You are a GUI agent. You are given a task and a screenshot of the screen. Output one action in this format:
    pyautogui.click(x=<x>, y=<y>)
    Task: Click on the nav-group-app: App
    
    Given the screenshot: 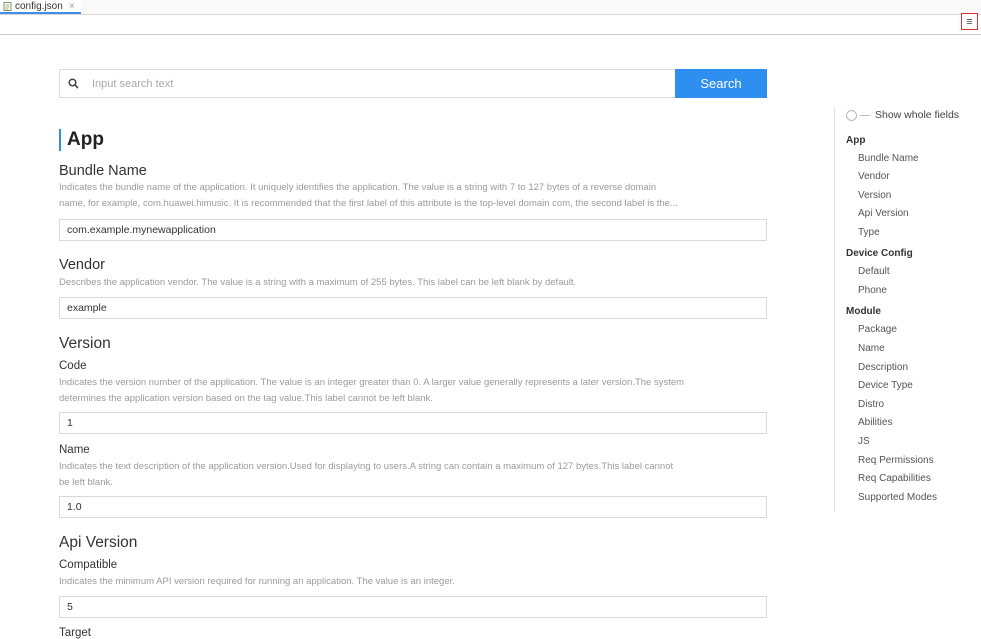 What is the action you would take?
    pyautogui.click(x=855, y=140)
    